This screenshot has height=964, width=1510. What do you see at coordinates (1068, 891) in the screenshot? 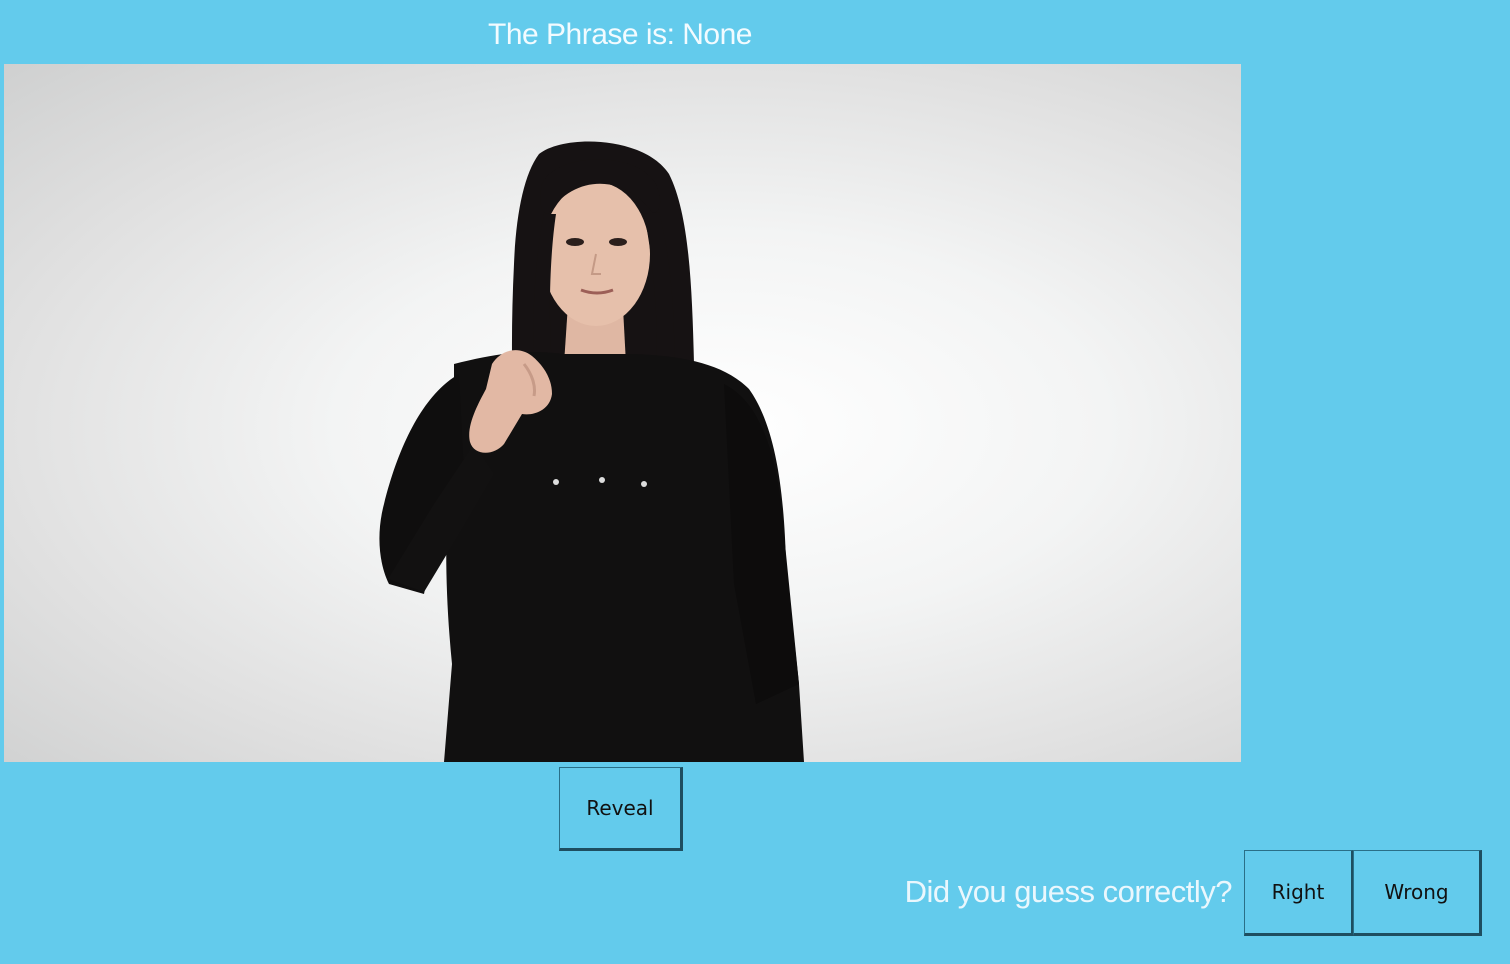
I see `guess-question: Did you guess correctly?` at bounding box center [1068, 891].